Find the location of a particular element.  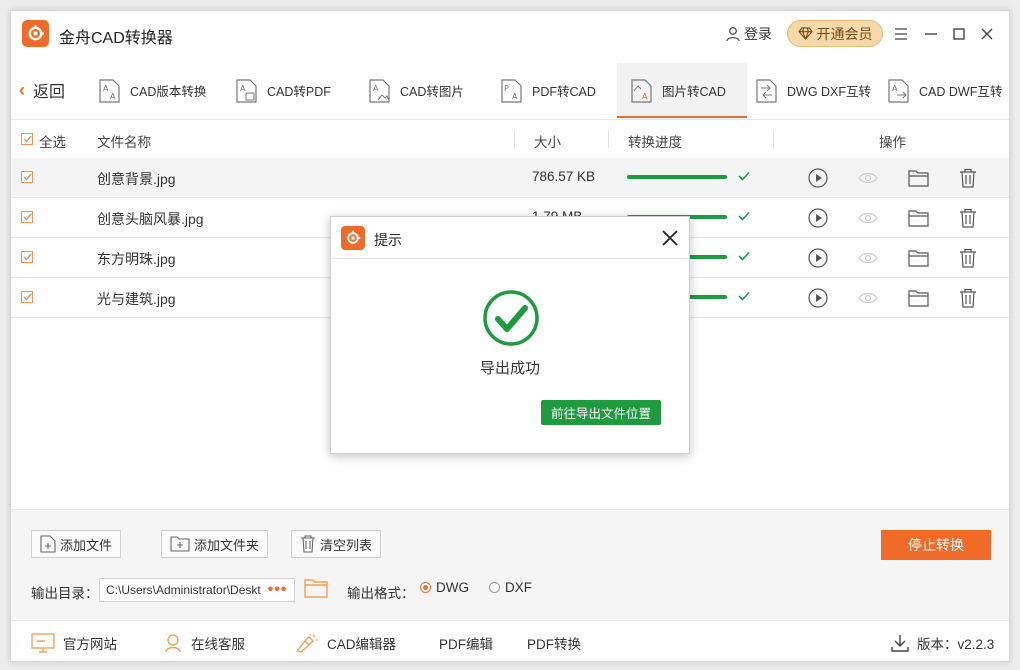

version-label: 版本：v2.2.3 is located at coordinates (956, 644).